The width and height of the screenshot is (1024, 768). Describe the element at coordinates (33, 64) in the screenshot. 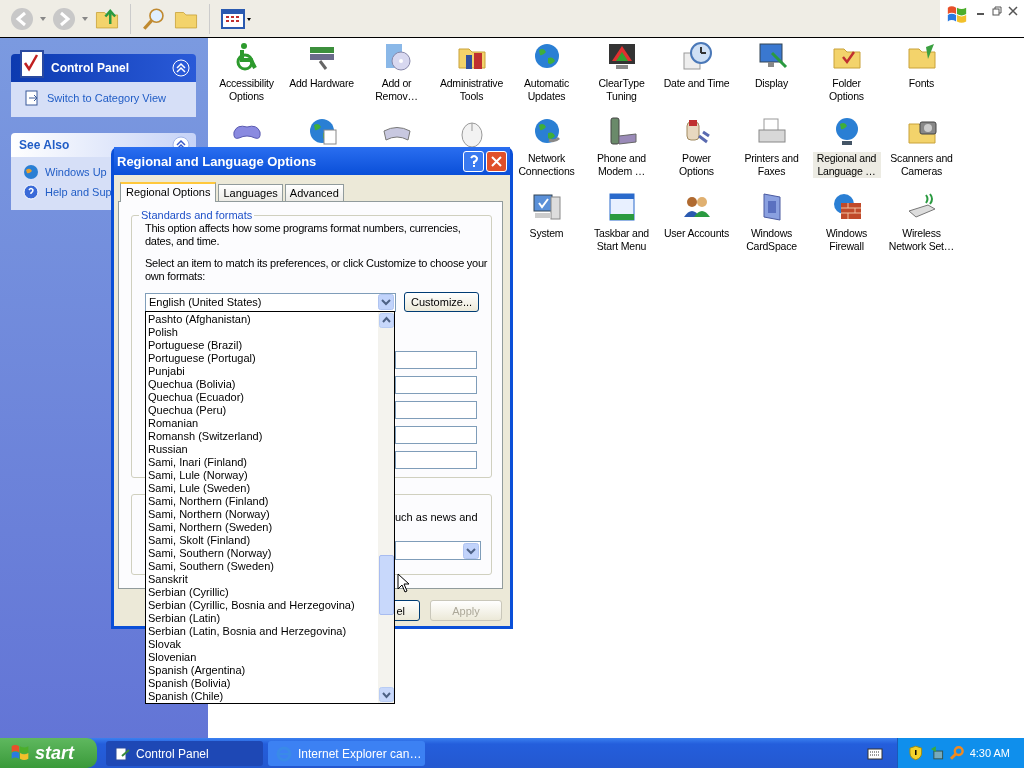

I see `checklist-icon` at that location.